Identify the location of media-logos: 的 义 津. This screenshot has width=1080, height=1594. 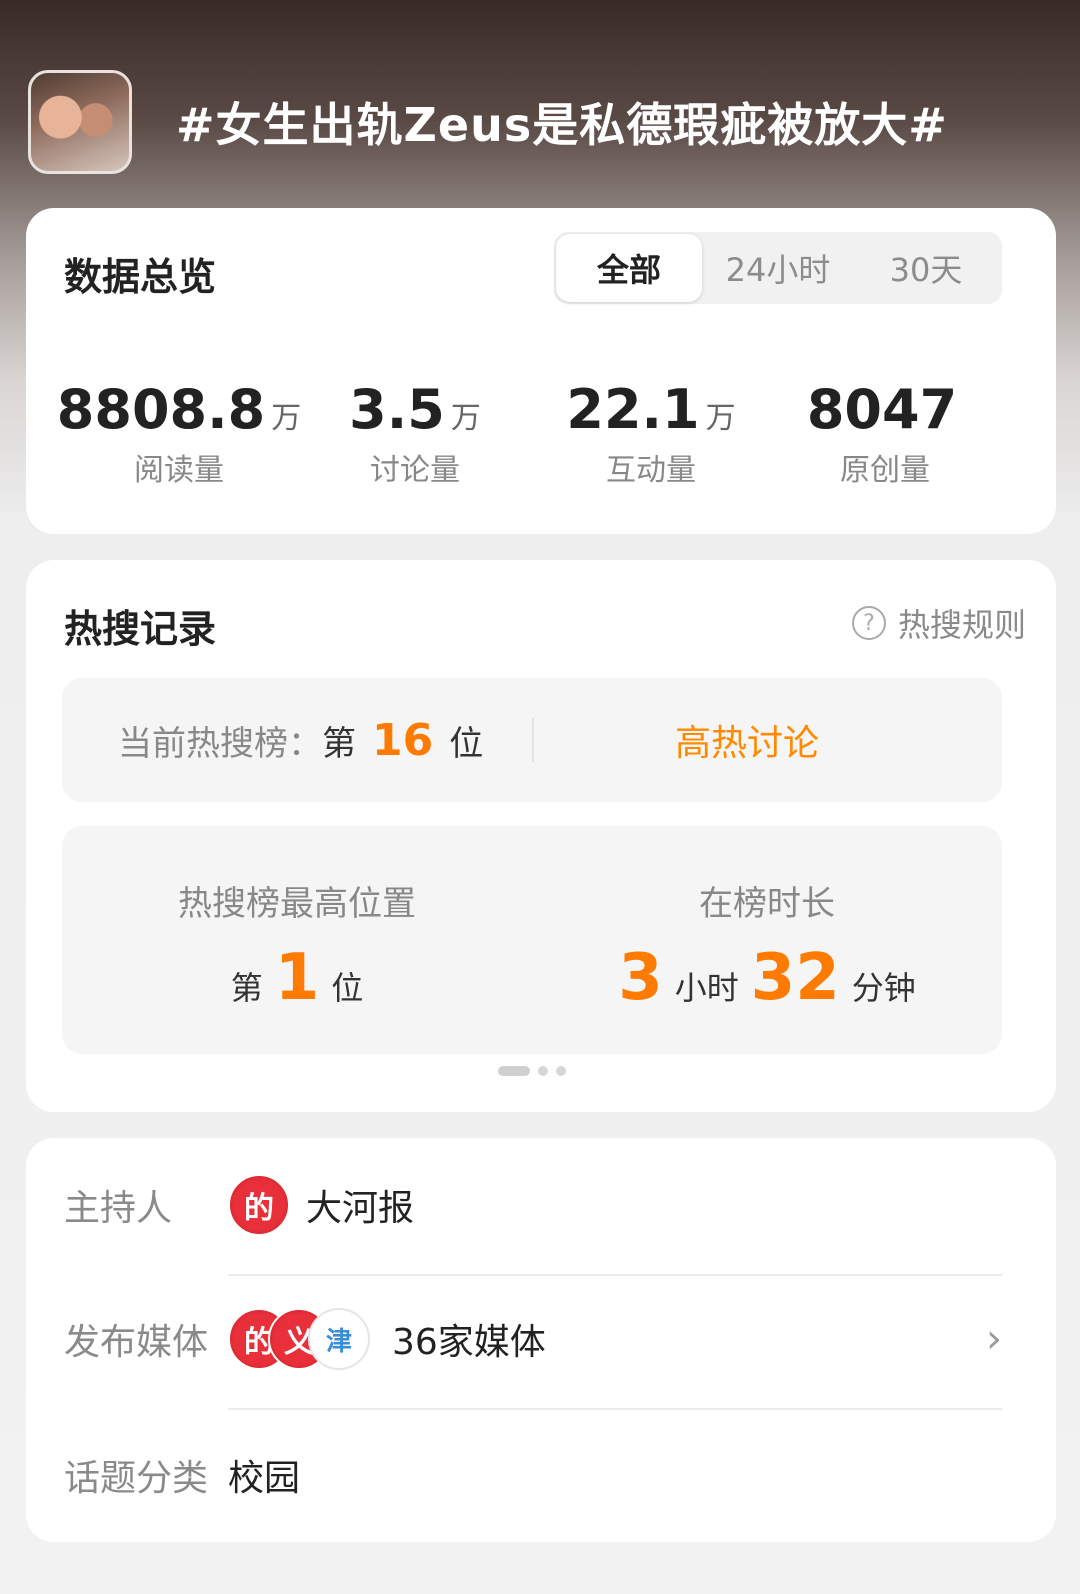
(299, 1339).